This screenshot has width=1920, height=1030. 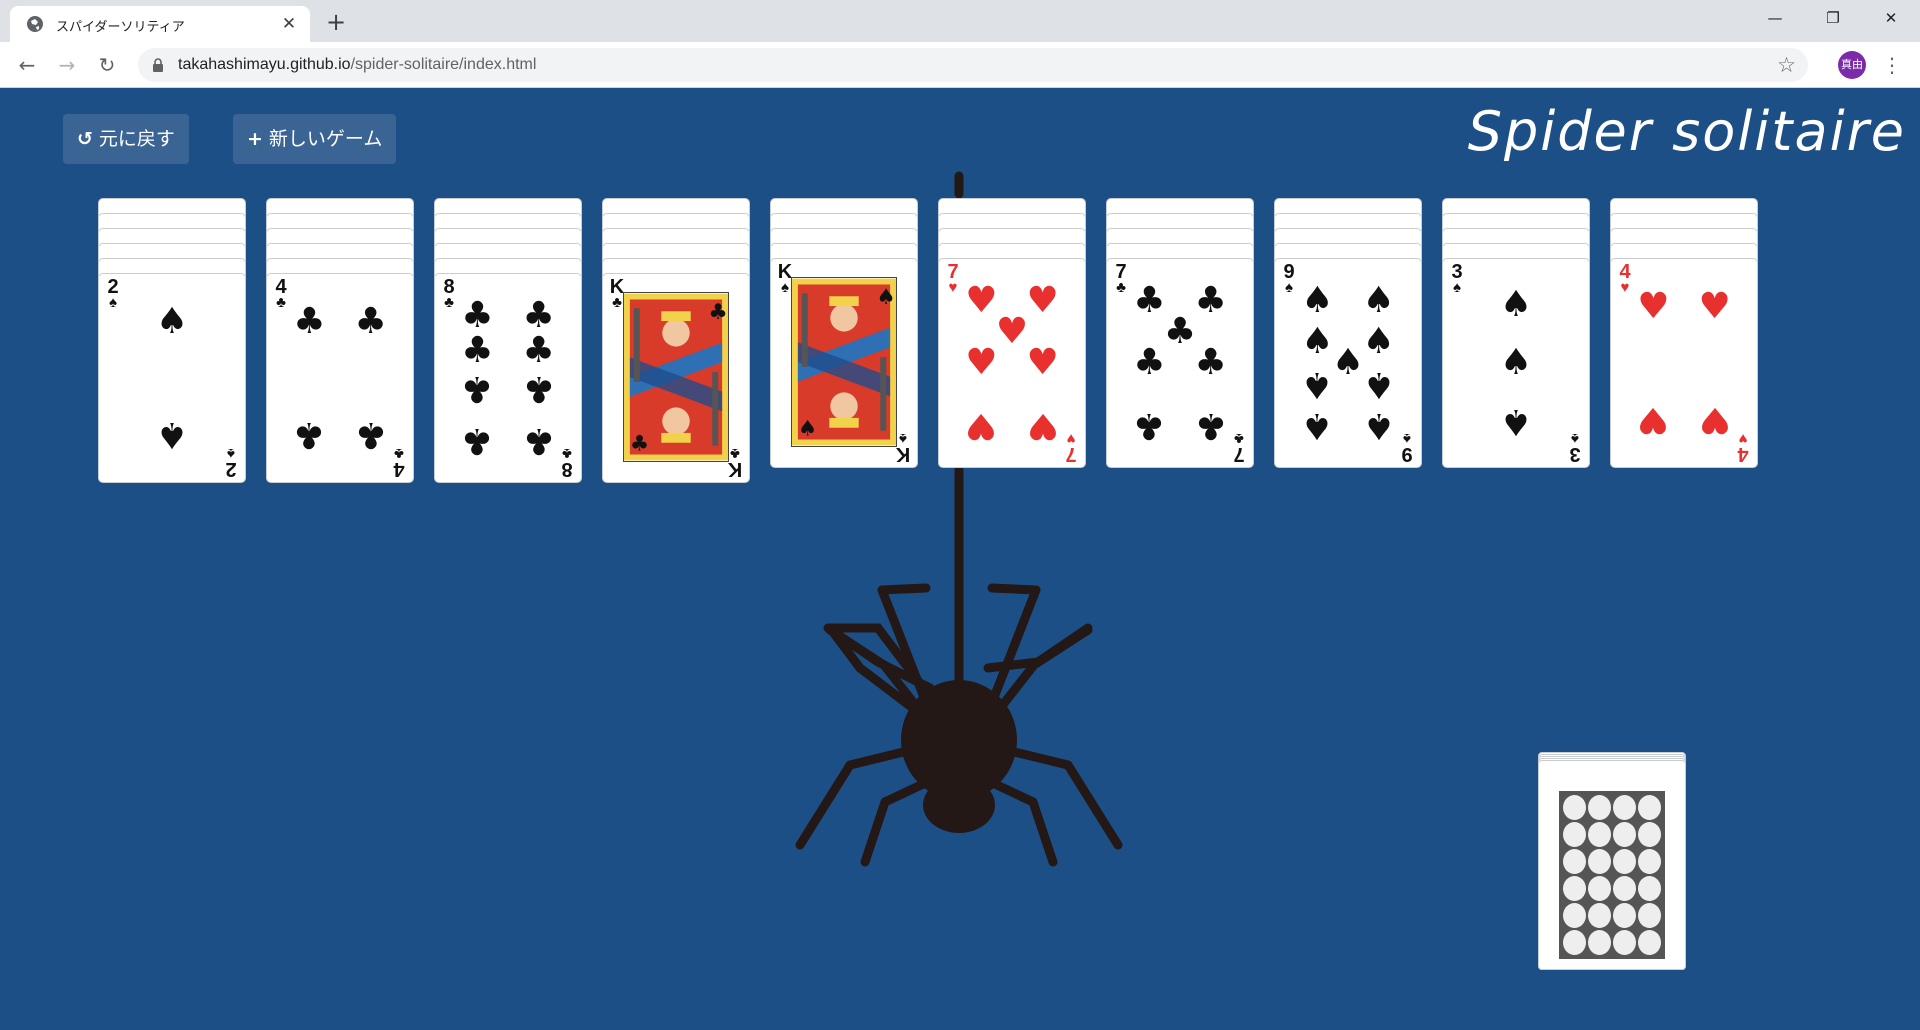 I want to click on undo-label: 元に戻す, so click(x=136, y=139).